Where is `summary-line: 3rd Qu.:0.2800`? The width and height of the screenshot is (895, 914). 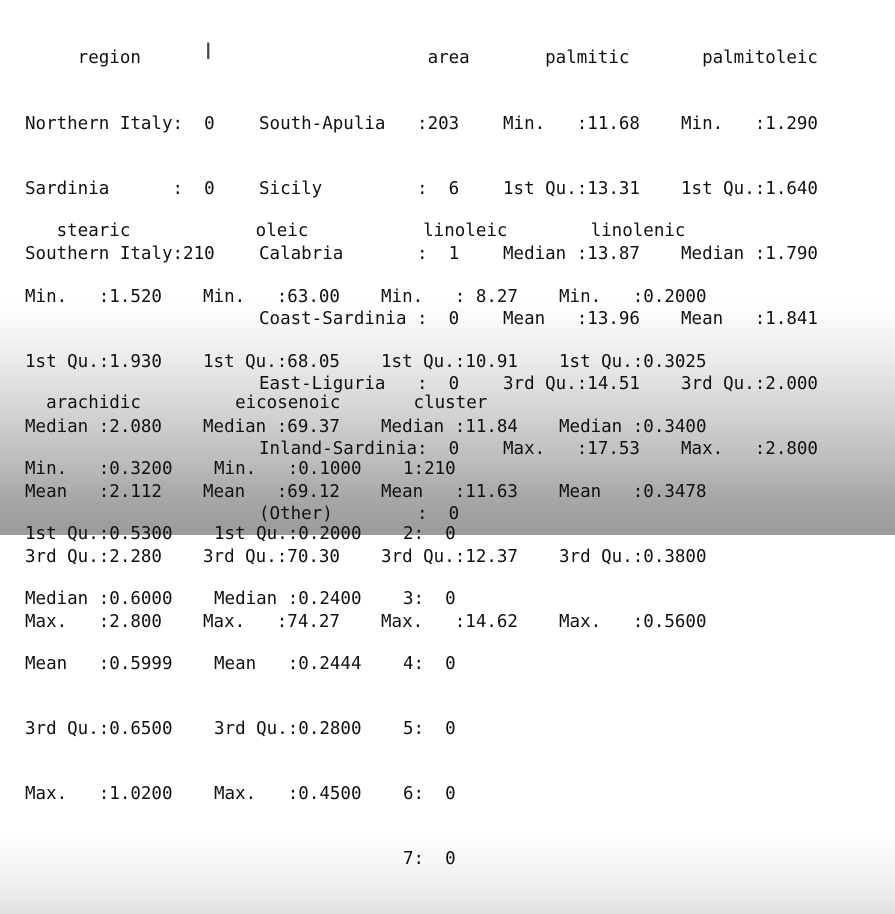
summary-line: 3rd Qu.:0.2800 is located at coordinates (288, 728).